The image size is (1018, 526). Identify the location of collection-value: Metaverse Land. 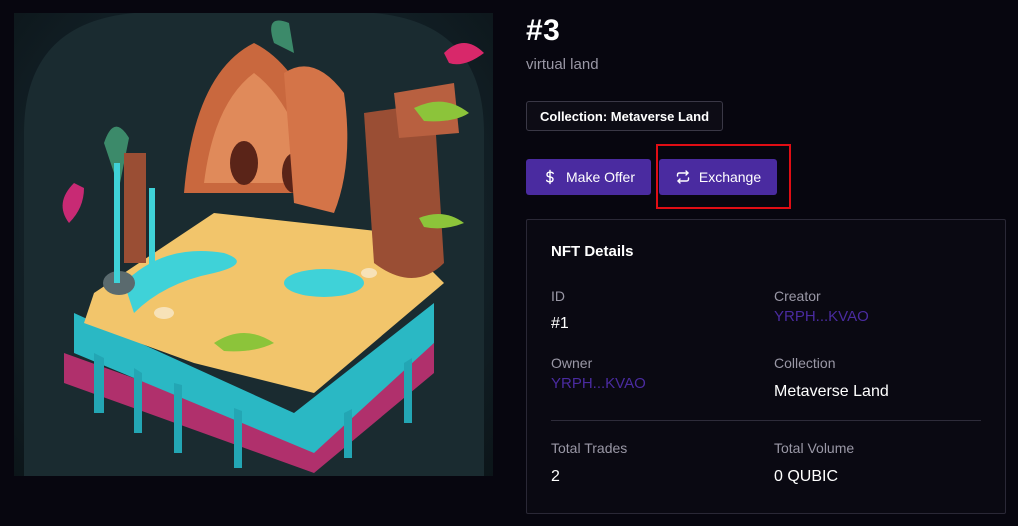
(831, 391).